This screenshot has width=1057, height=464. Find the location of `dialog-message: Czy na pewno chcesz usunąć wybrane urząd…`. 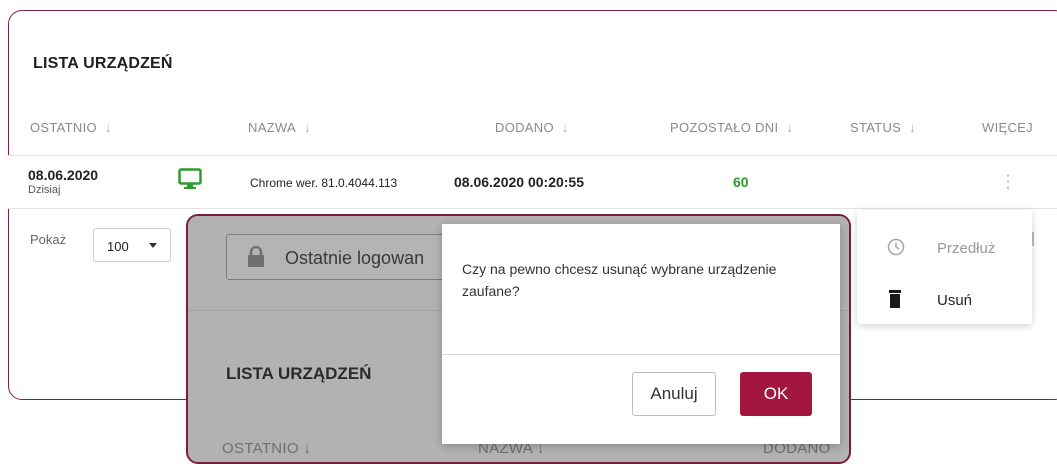

dialog-message: Czy na pewno chcesz usunąć wybrane urząd… is located at coordinates (619, 280).